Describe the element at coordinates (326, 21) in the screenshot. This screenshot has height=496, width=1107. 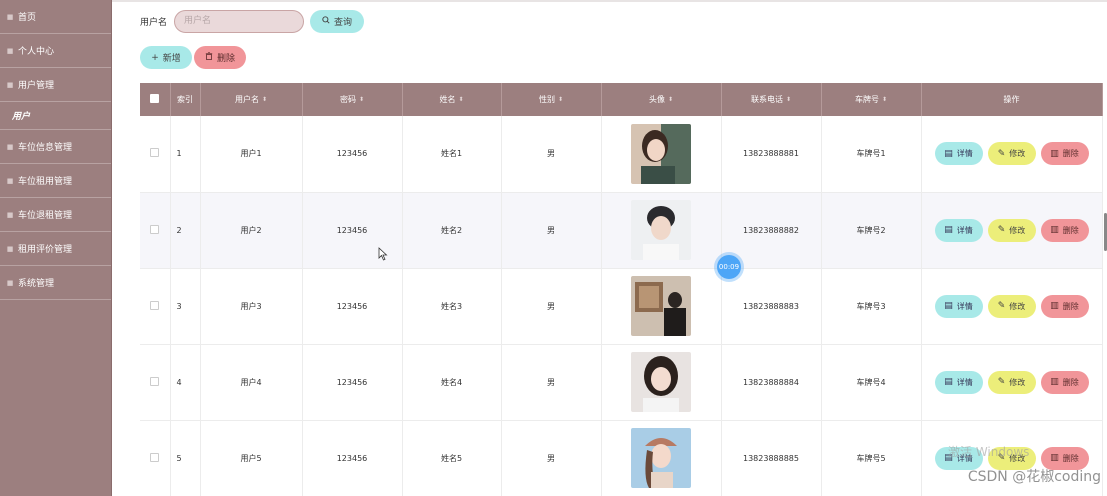
I see `search-icon` at that location.